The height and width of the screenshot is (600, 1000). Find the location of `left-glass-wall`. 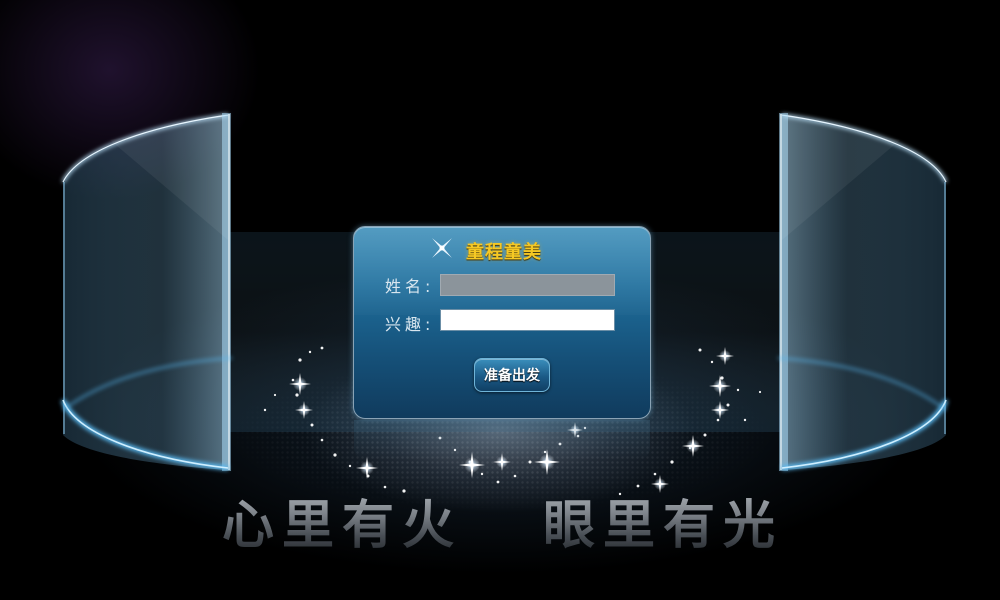

left-glass-wall is located at coordinates (146, 292).